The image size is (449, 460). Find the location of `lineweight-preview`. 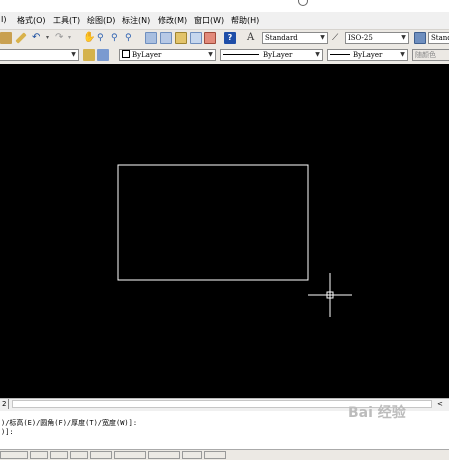

lineweight-preview is located at coordinates (340, 54).